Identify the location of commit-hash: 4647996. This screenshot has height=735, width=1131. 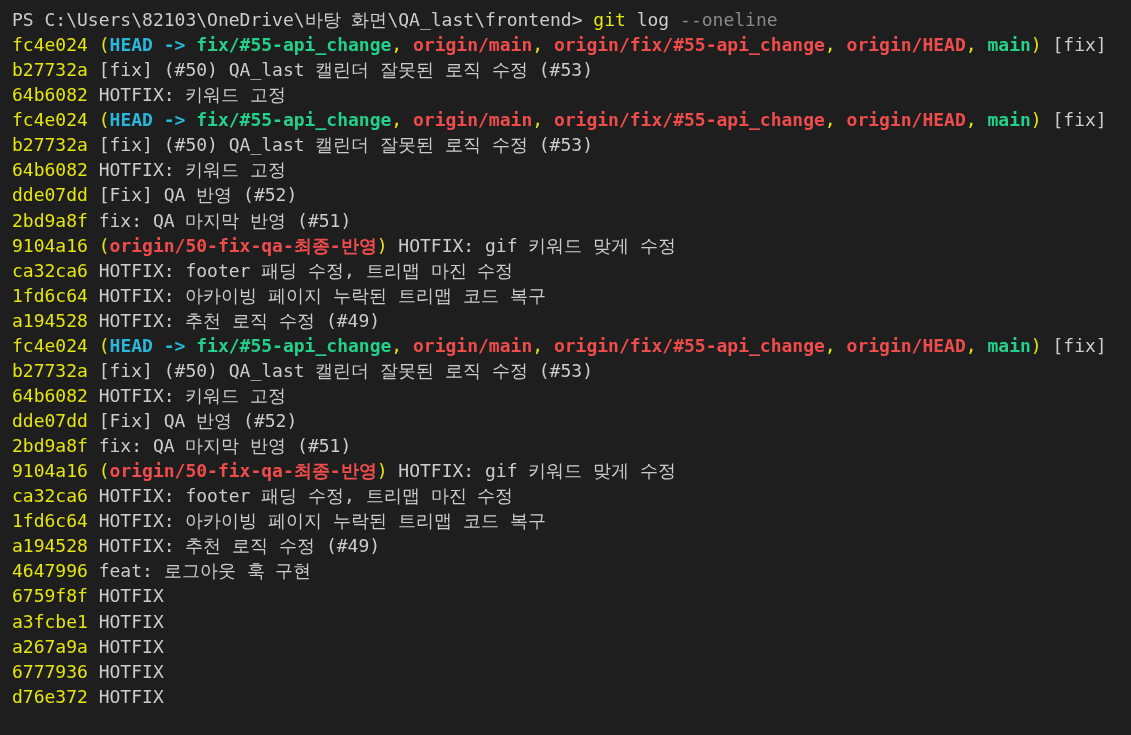
(50, 571).